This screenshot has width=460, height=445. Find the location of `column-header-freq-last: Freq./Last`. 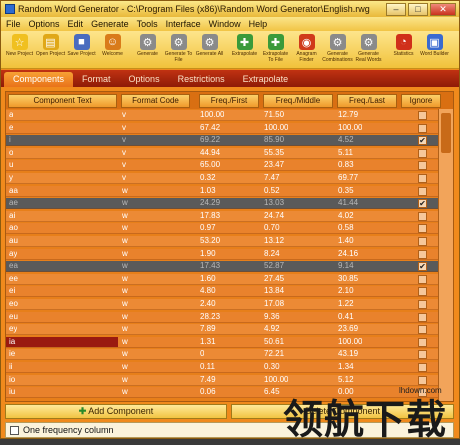

column-header-freq-last: Freq./Last is located at coordinates (367, 101).